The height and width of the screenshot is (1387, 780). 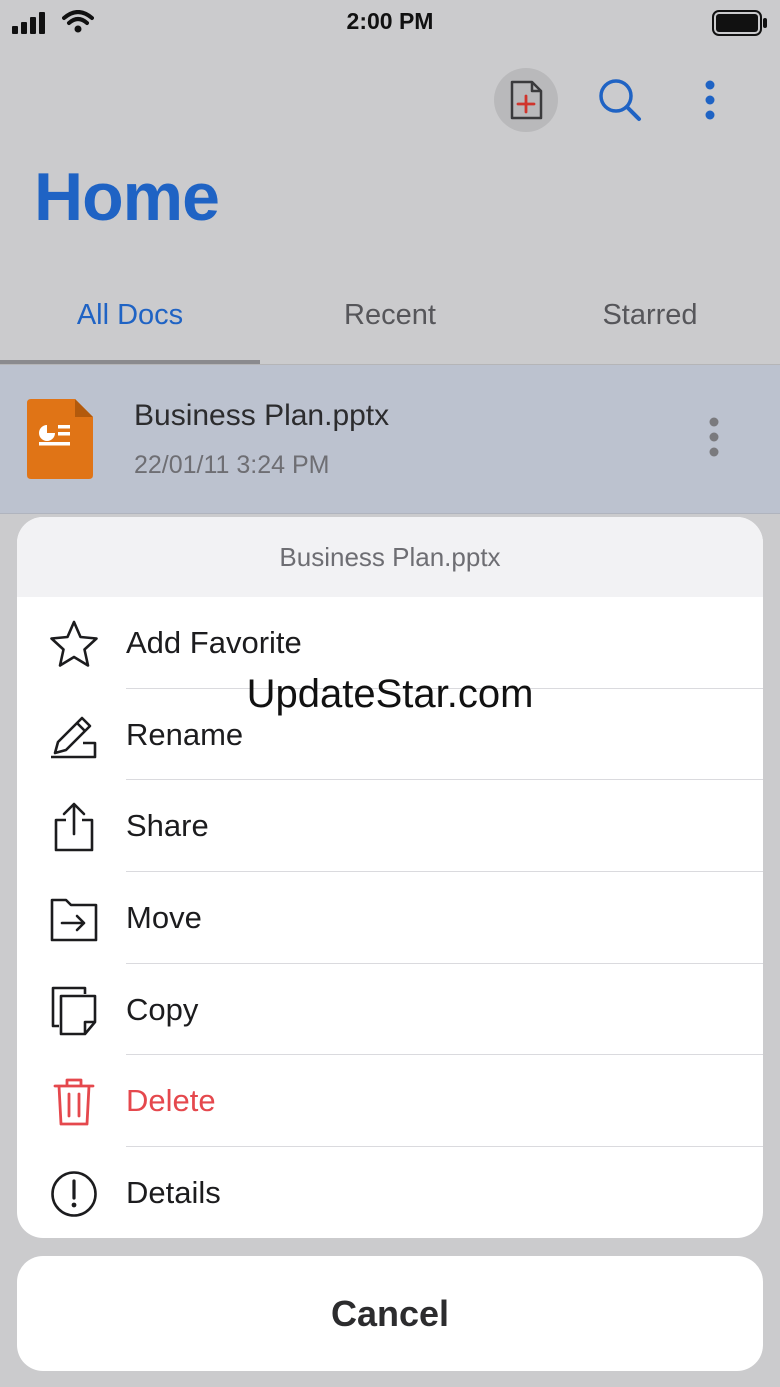 I want to click on tab-all-docs: All Docs, so click(x=130, y=315).